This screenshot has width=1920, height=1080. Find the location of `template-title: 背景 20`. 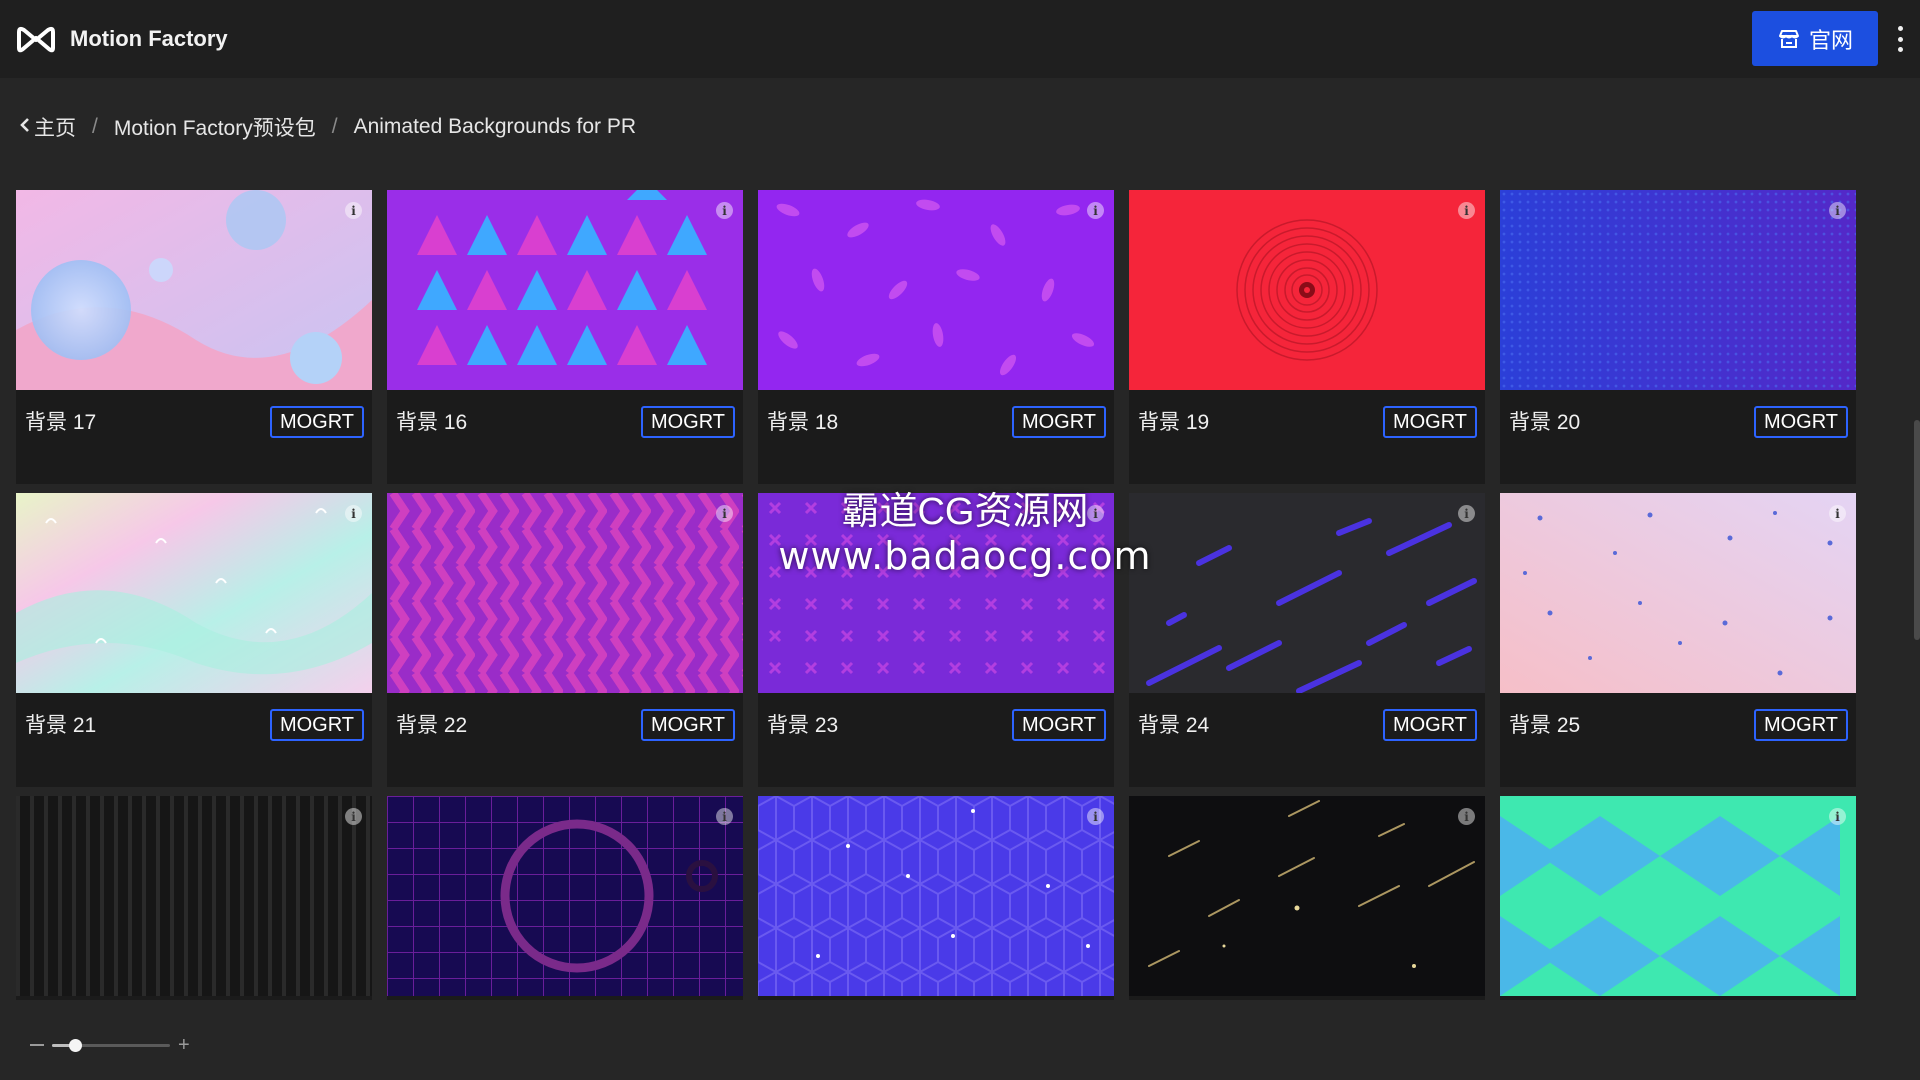

template-title: 背景 20 is located at coordinates (1545, 422).